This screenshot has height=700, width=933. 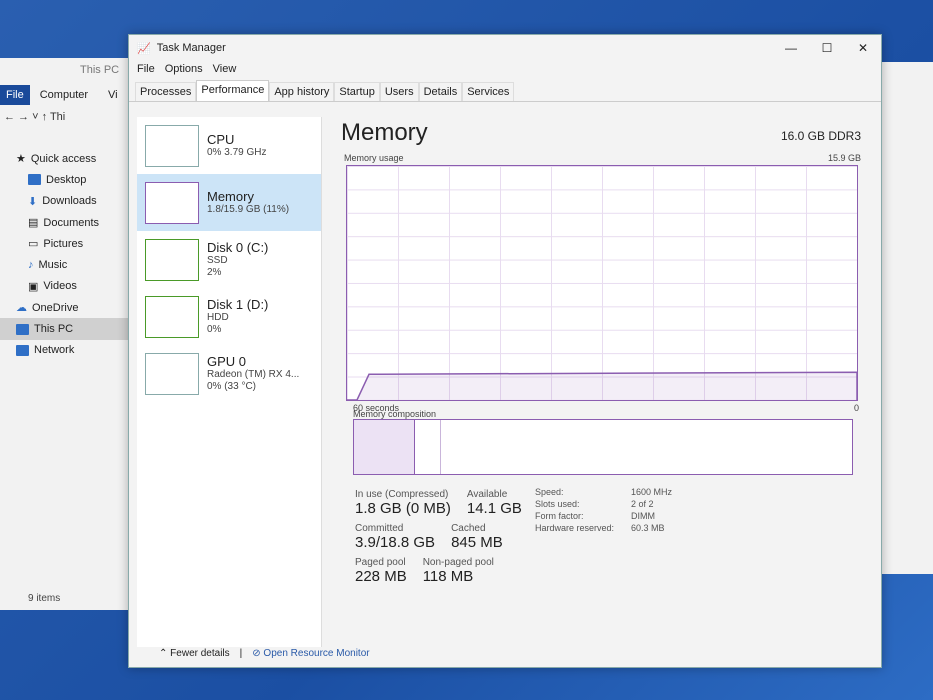 I want to click on address-text: Thi, so click(x=57, y=117).